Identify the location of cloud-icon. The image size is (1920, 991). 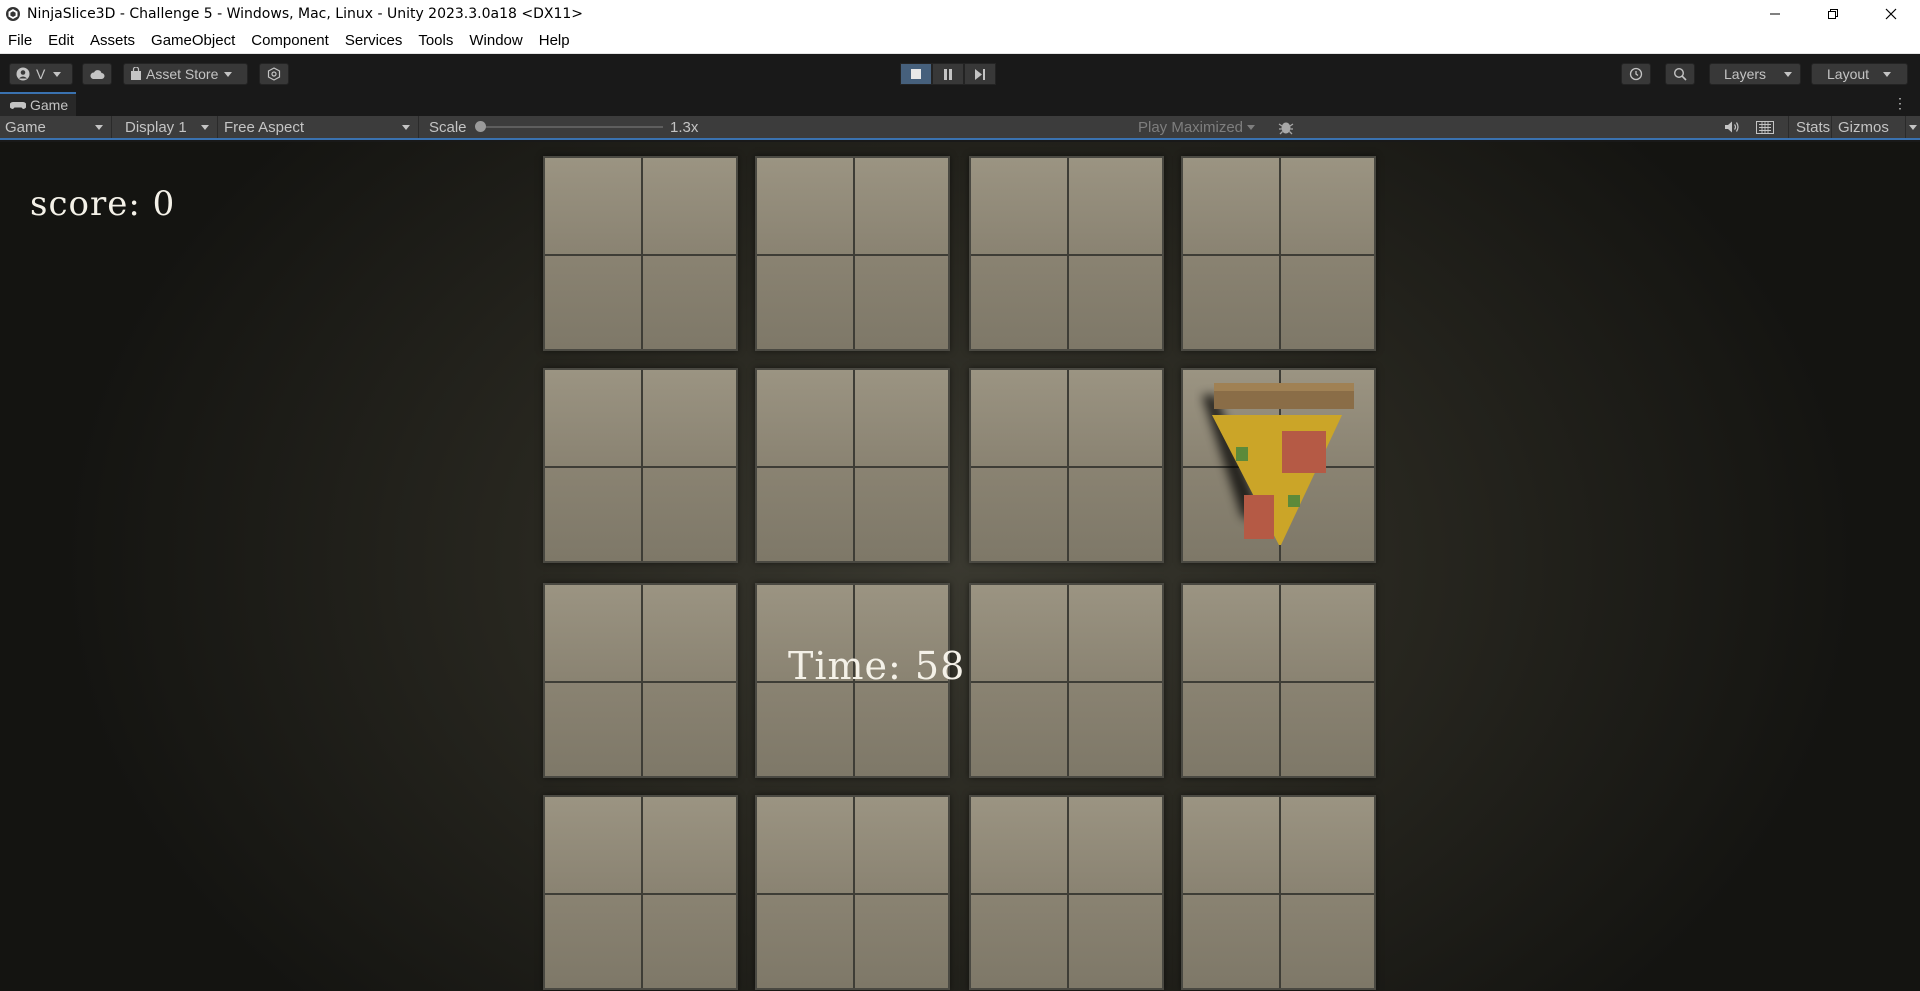
(97, 74).